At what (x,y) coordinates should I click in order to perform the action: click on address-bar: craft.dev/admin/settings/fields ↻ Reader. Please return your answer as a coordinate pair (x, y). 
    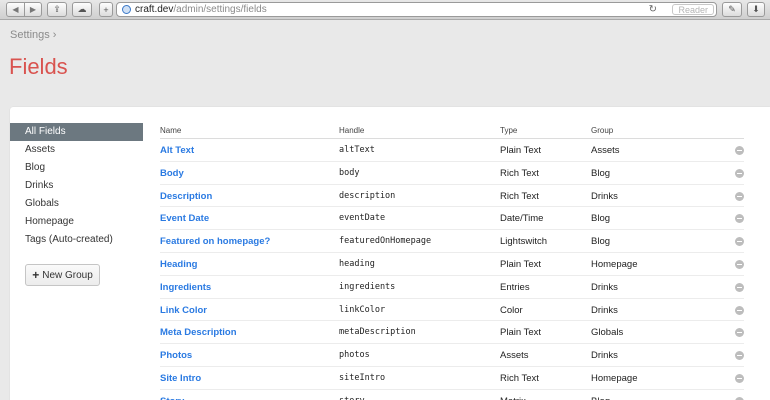
    Looking at the image, I should click on (416, 9).